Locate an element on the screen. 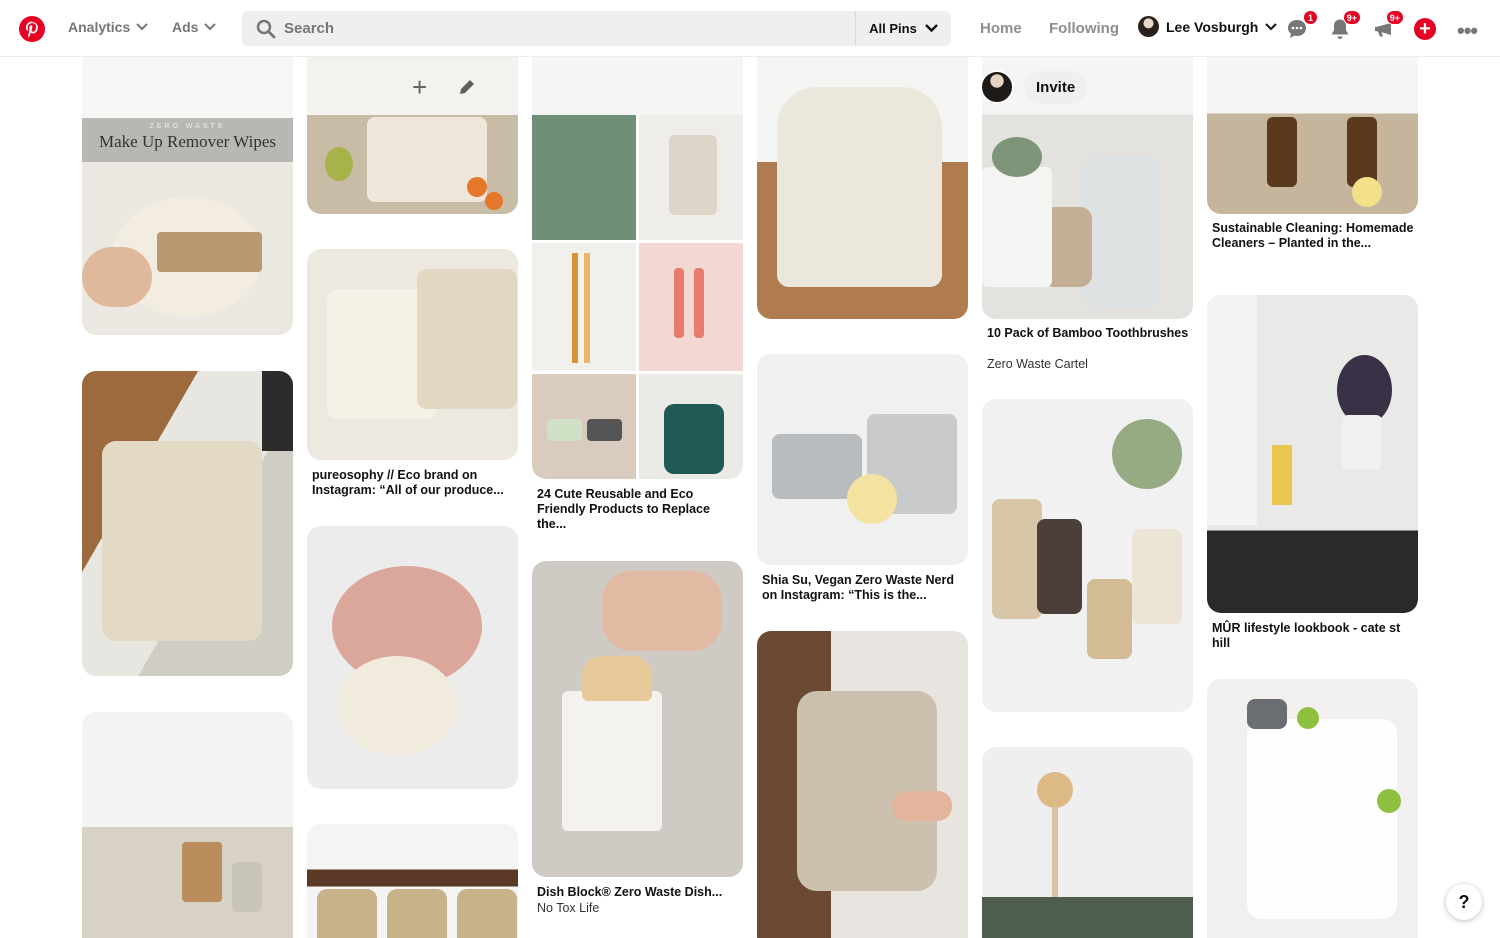 This screenshot has height=938, width=1500. help-button: ? is located at coordinates (1464, 902).